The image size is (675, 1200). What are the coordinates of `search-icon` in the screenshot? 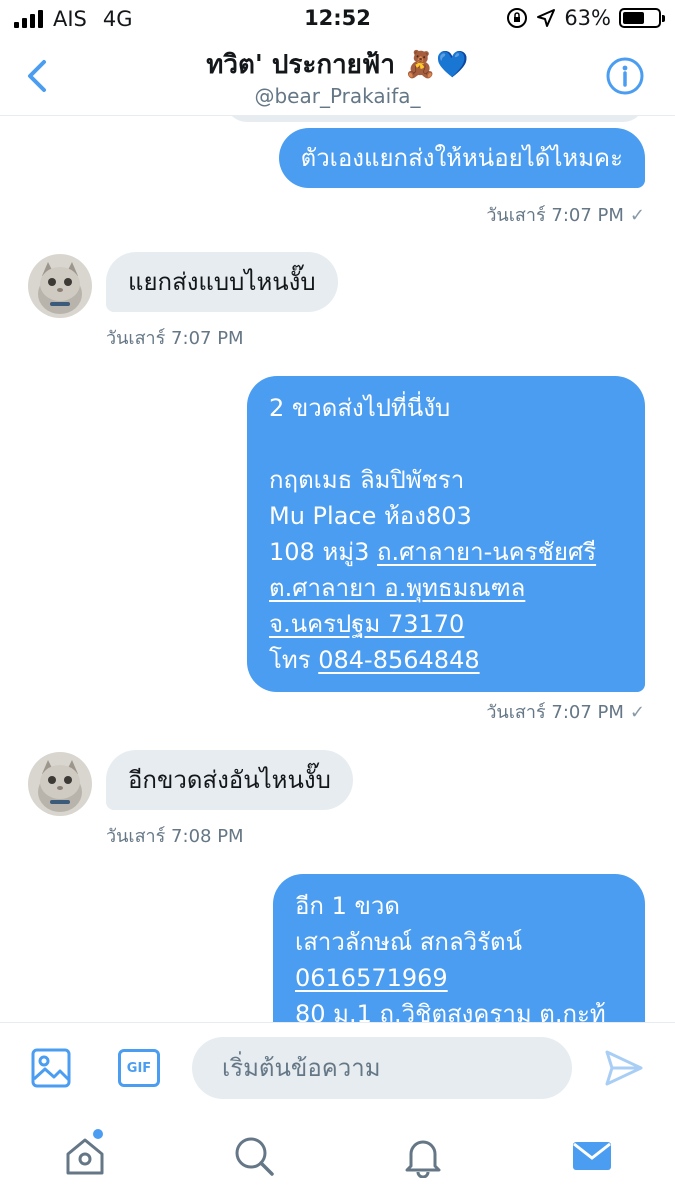 It's located at (254, 1156).